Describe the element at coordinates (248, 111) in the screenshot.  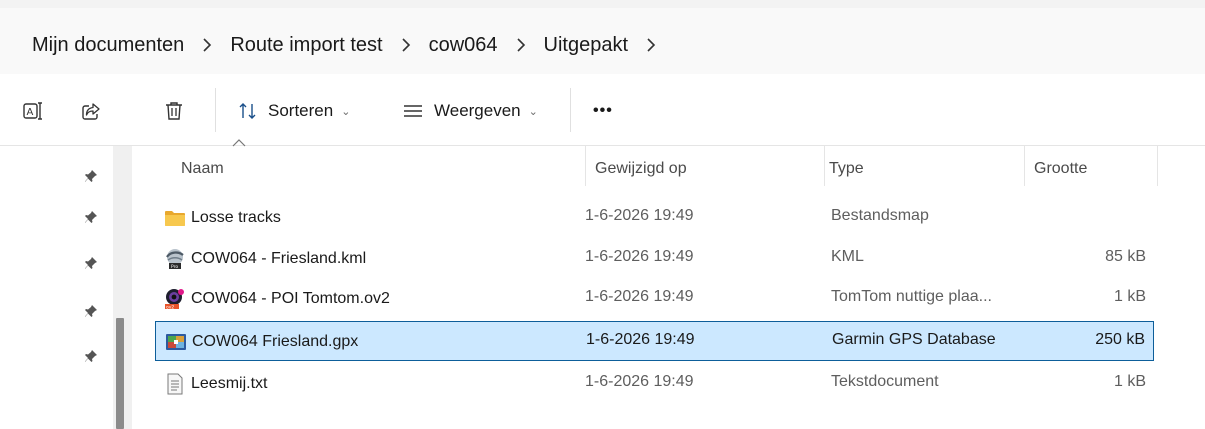
I see `sort-arrows-icon` at that location.